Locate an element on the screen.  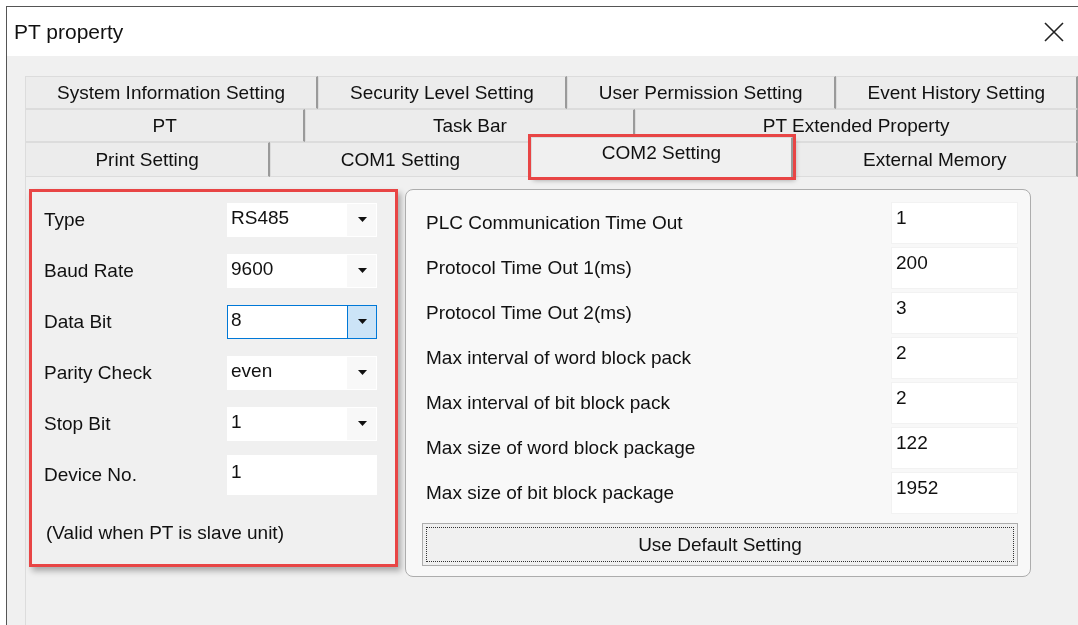
tab: System Information Setting is located at coordinates (172, 92).